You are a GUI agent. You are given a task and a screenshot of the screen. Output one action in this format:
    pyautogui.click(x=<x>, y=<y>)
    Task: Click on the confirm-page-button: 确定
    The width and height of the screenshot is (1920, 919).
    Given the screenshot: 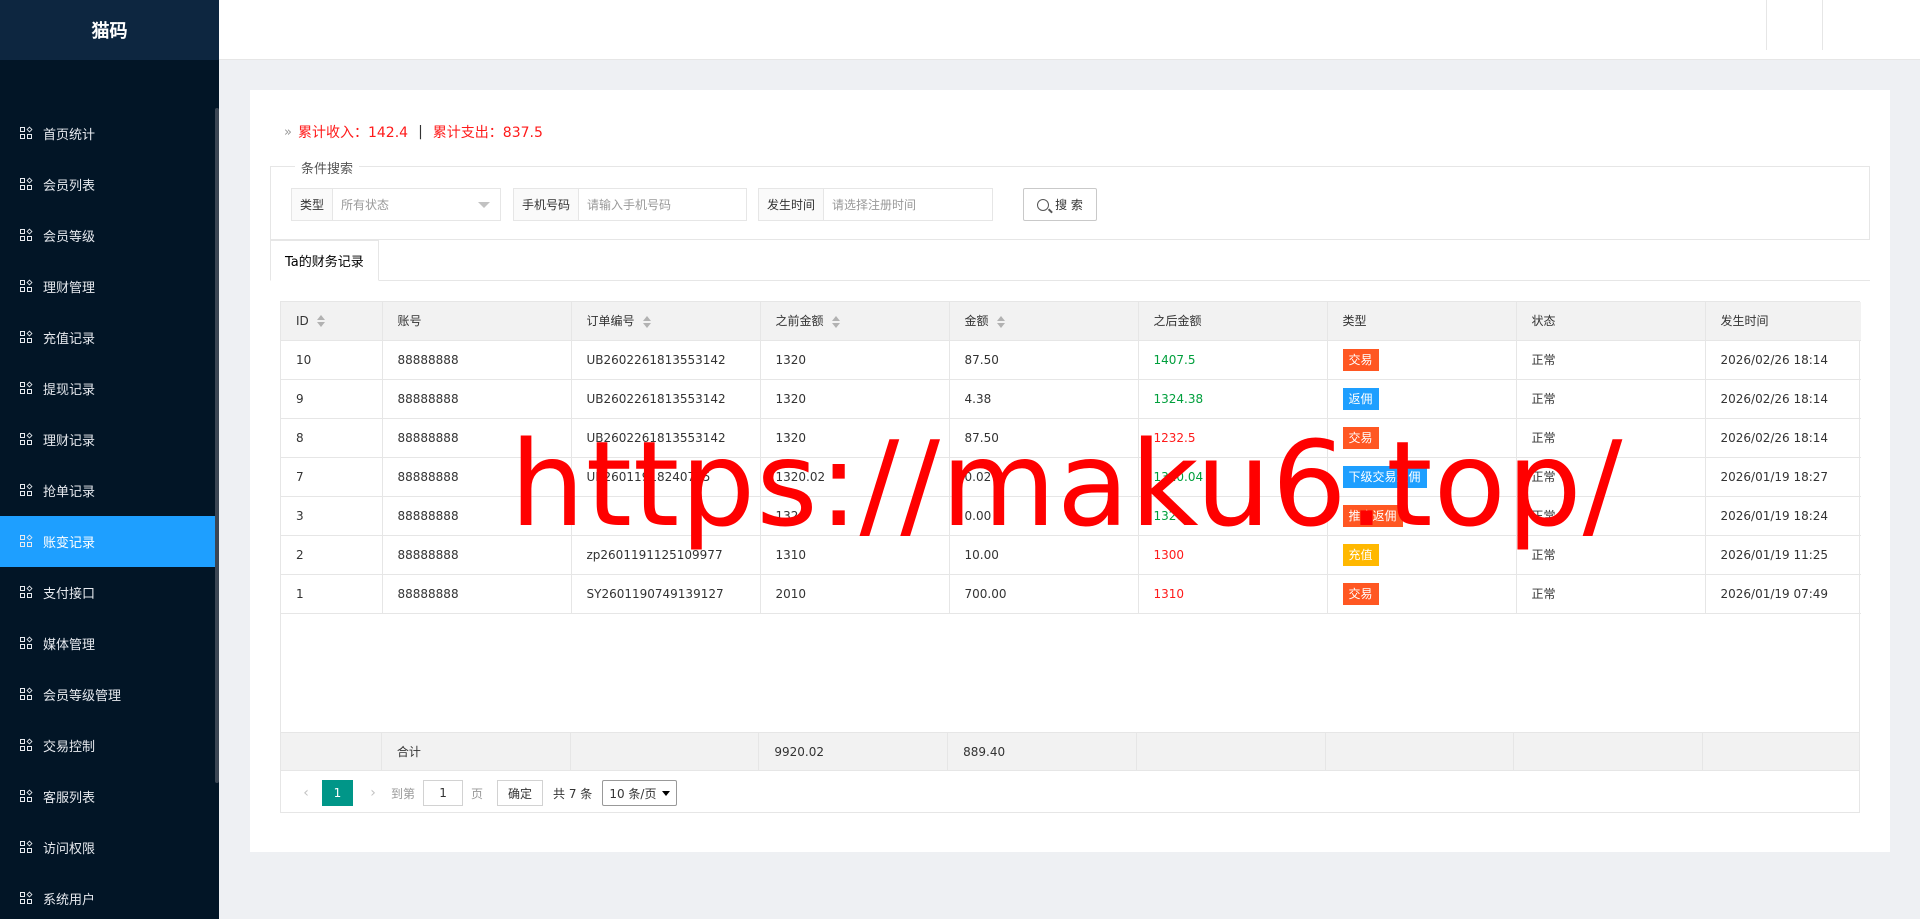 What is the action you would take?
    pyautogui.click(x=520, y=793)
    